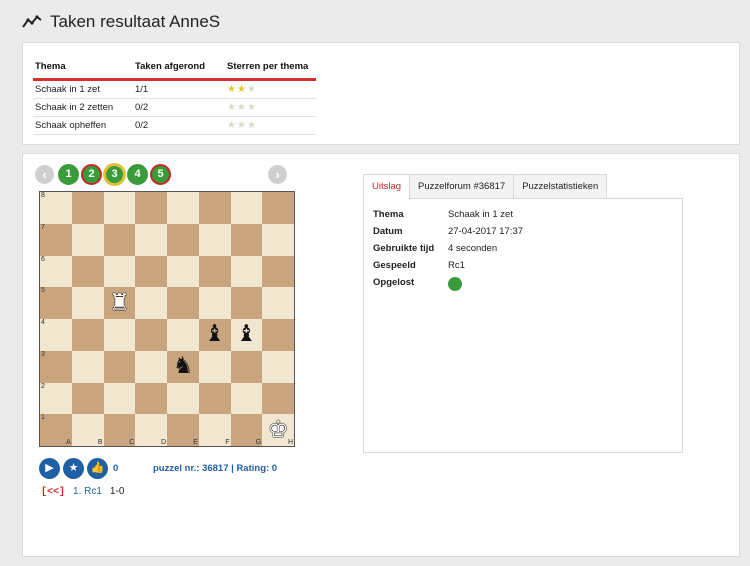  What do you see at coordinates (183, 239) in the screenshot?
I see `square-e7` at bounding box center [183, 239].